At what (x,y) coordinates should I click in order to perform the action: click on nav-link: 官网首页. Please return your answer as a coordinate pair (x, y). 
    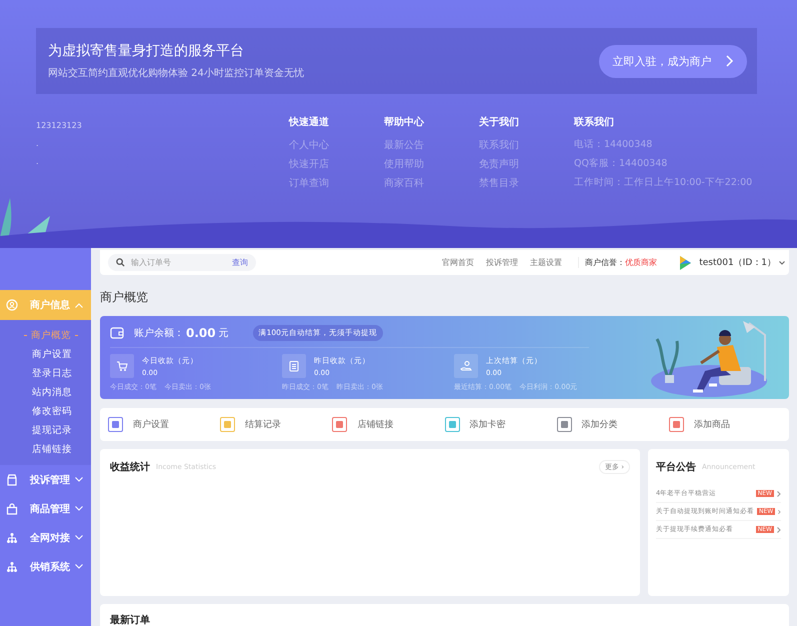
    Looking at the image, I should click on (458, 262).